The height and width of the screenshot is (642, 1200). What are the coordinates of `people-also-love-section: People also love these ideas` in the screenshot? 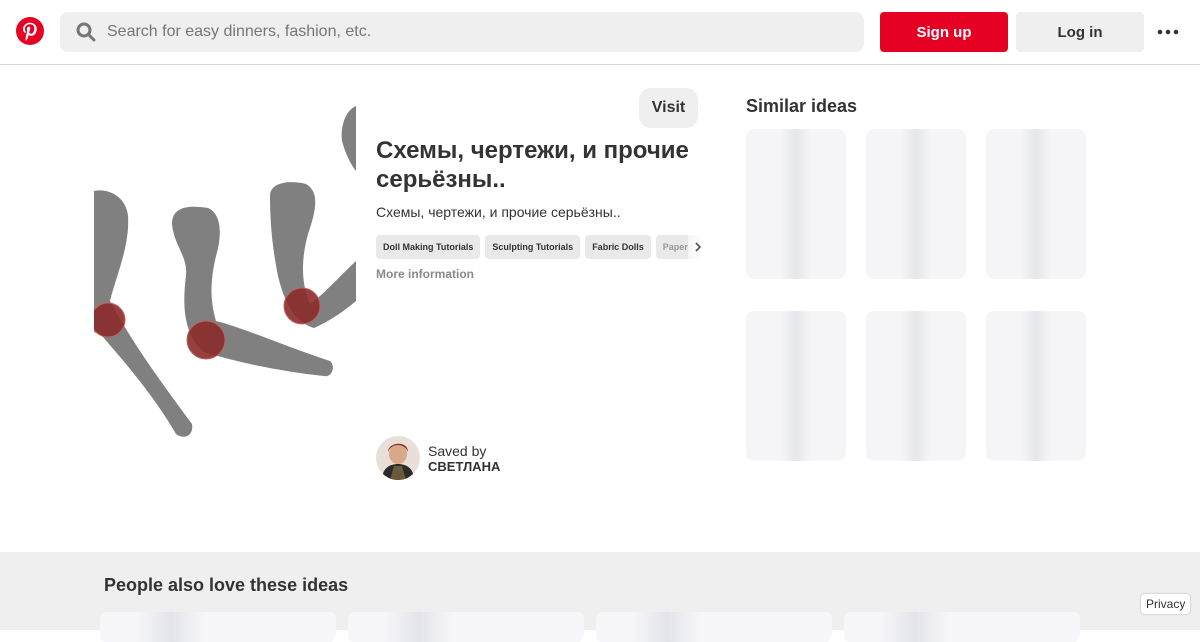 It's located at (600, 597).